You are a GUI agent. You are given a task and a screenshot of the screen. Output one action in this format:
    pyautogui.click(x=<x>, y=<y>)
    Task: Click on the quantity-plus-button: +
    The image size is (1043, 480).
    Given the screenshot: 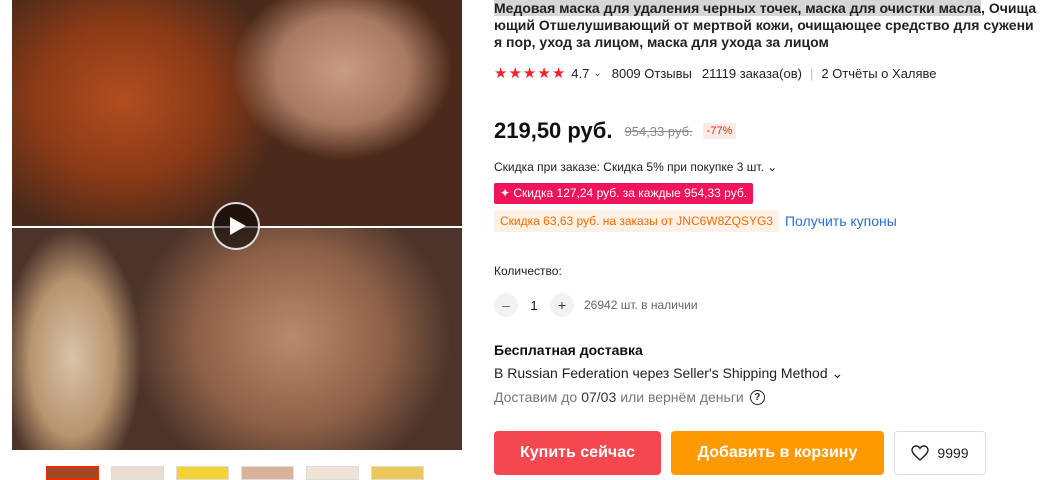 What is the action you would take?
    pyautogui.click(x=562, y=305)
    